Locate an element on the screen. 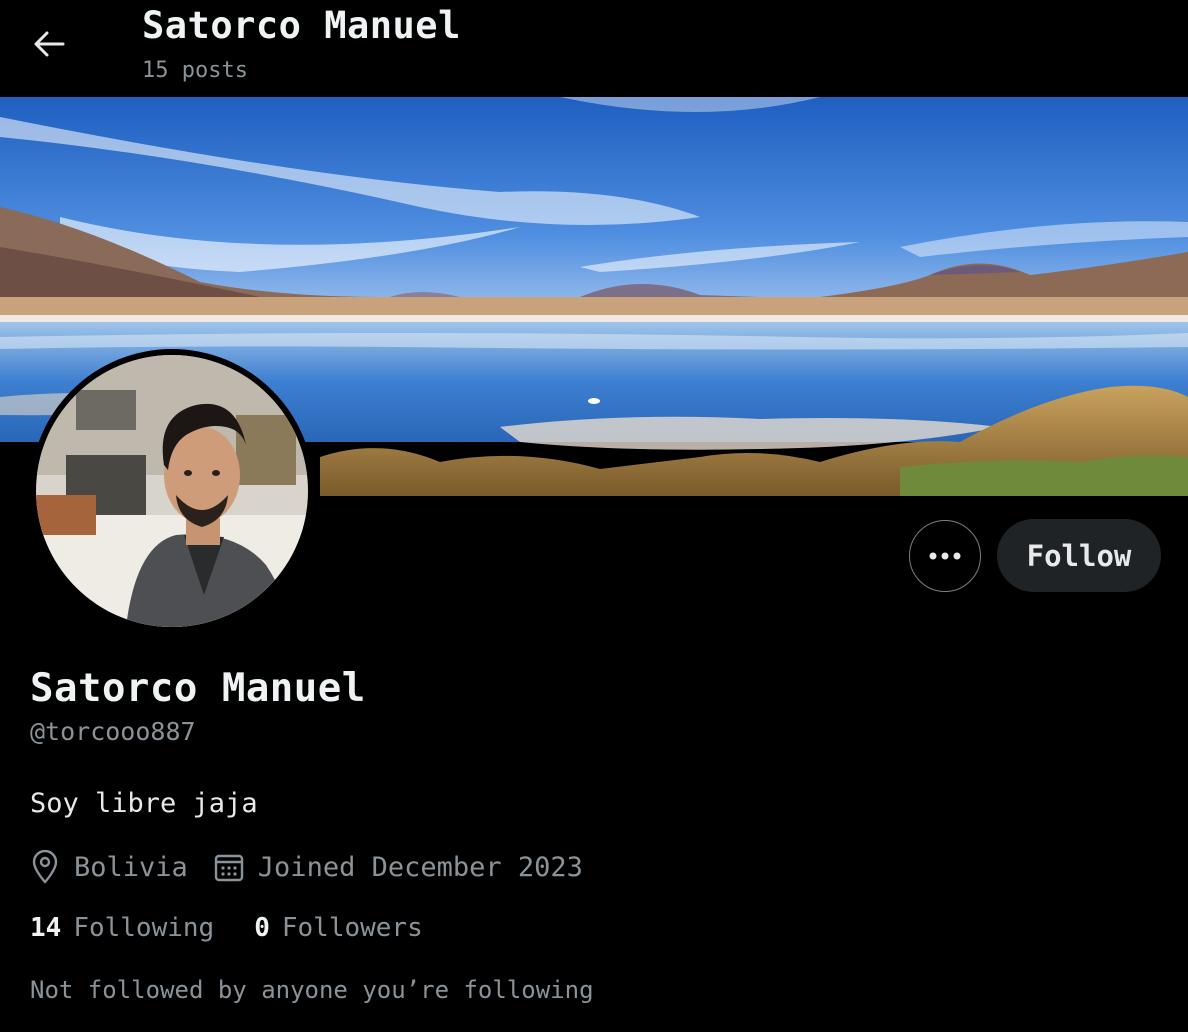 This screenshot has width=1188, height=1032. profile-joined-date: Joined December 2023 is located at coordinates (420, 867).